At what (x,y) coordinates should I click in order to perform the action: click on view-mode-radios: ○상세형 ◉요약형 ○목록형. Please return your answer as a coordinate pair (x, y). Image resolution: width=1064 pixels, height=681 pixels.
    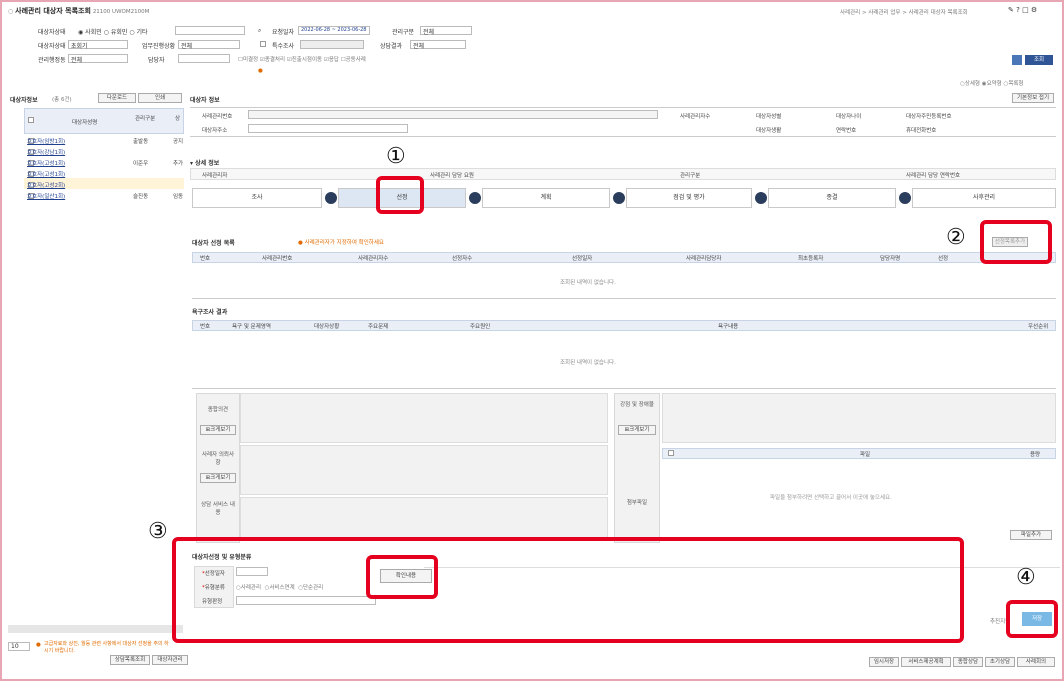
    Looking at the image, I should click on (992, 83).